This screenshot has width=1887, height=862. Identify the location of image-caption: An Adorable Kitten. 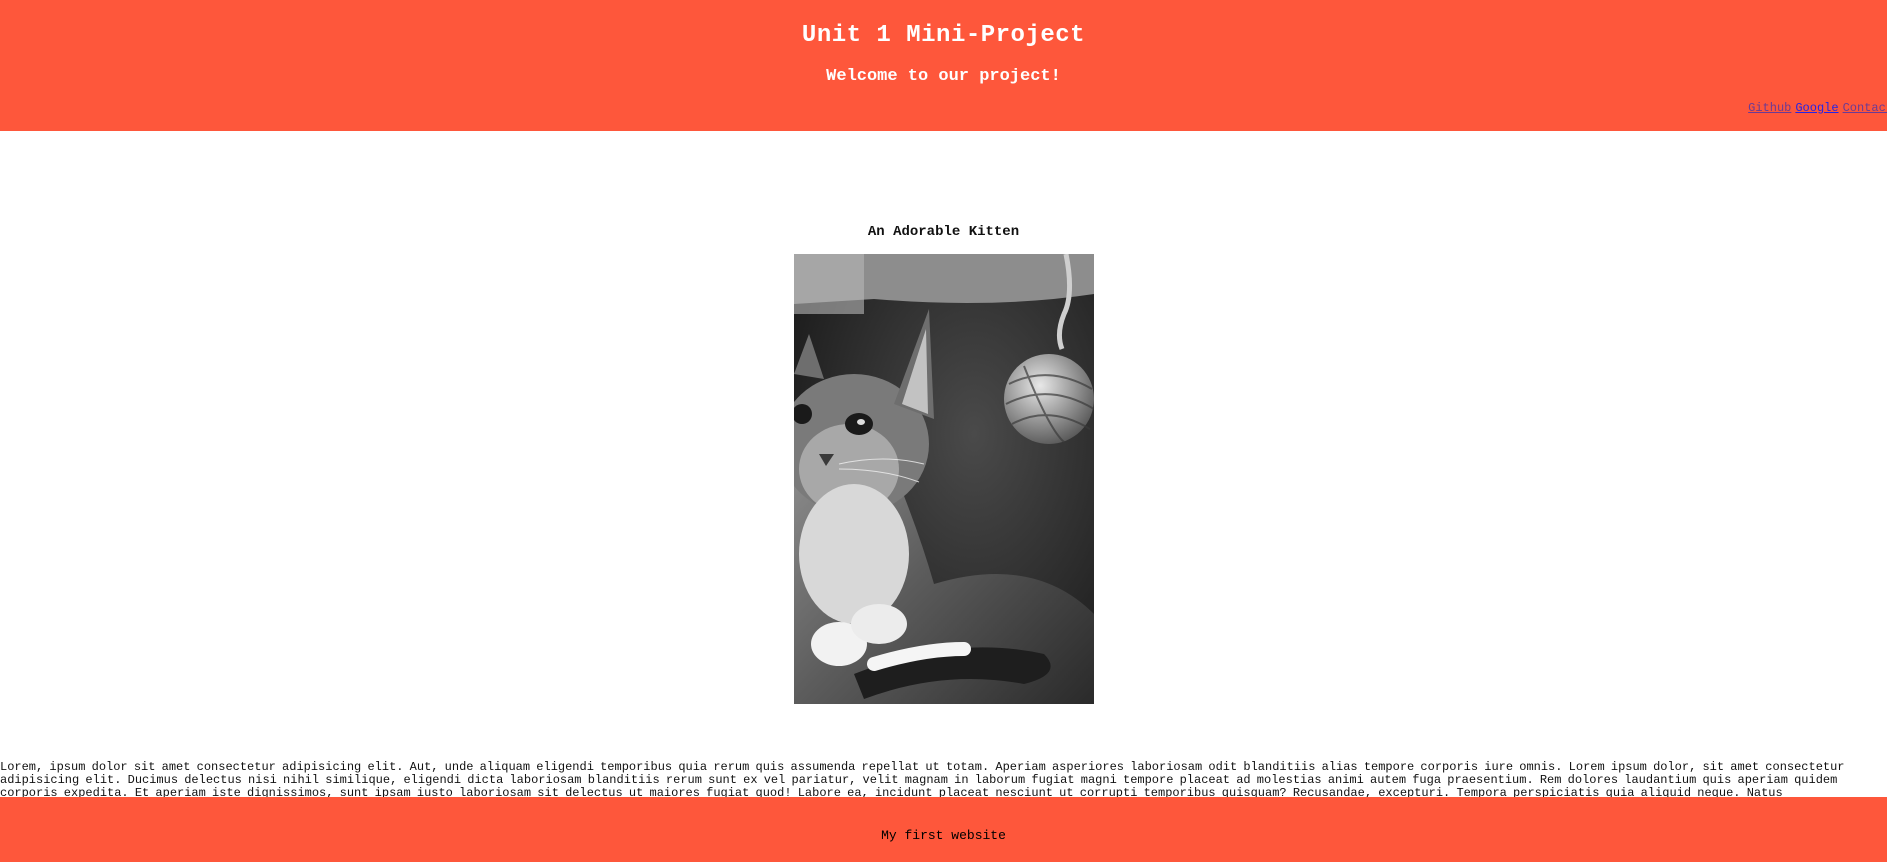
(943, 232).